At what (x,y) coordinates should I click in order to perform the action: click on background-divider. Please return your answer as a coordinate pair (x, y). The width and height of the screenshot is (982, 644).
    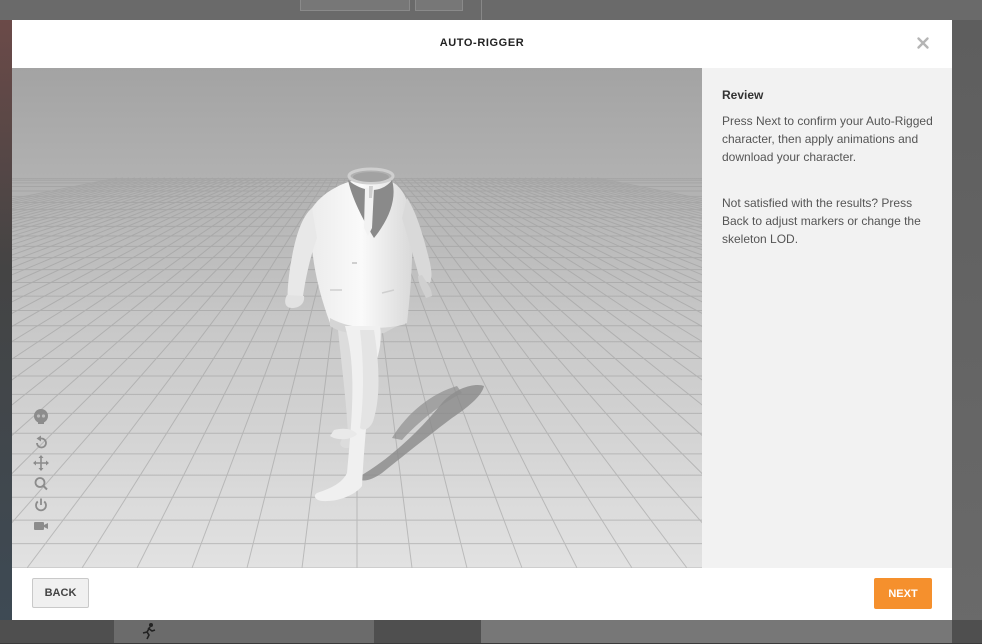
    Looking at the image, I should click on (481, 10).